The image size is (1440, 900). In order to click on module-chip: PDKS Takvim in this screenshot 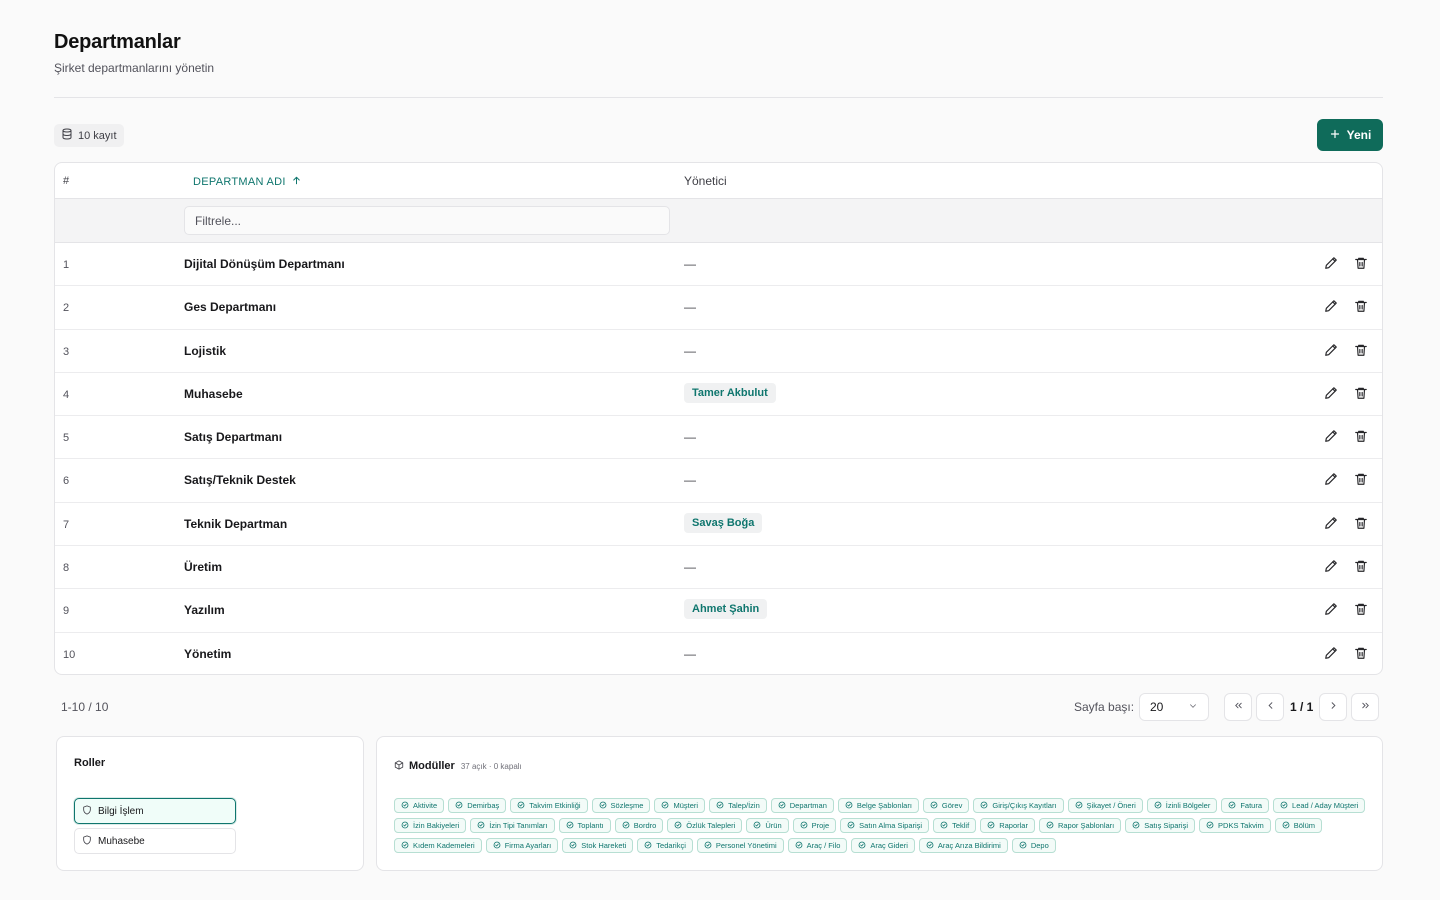, I will do `click(1235, 825)`.